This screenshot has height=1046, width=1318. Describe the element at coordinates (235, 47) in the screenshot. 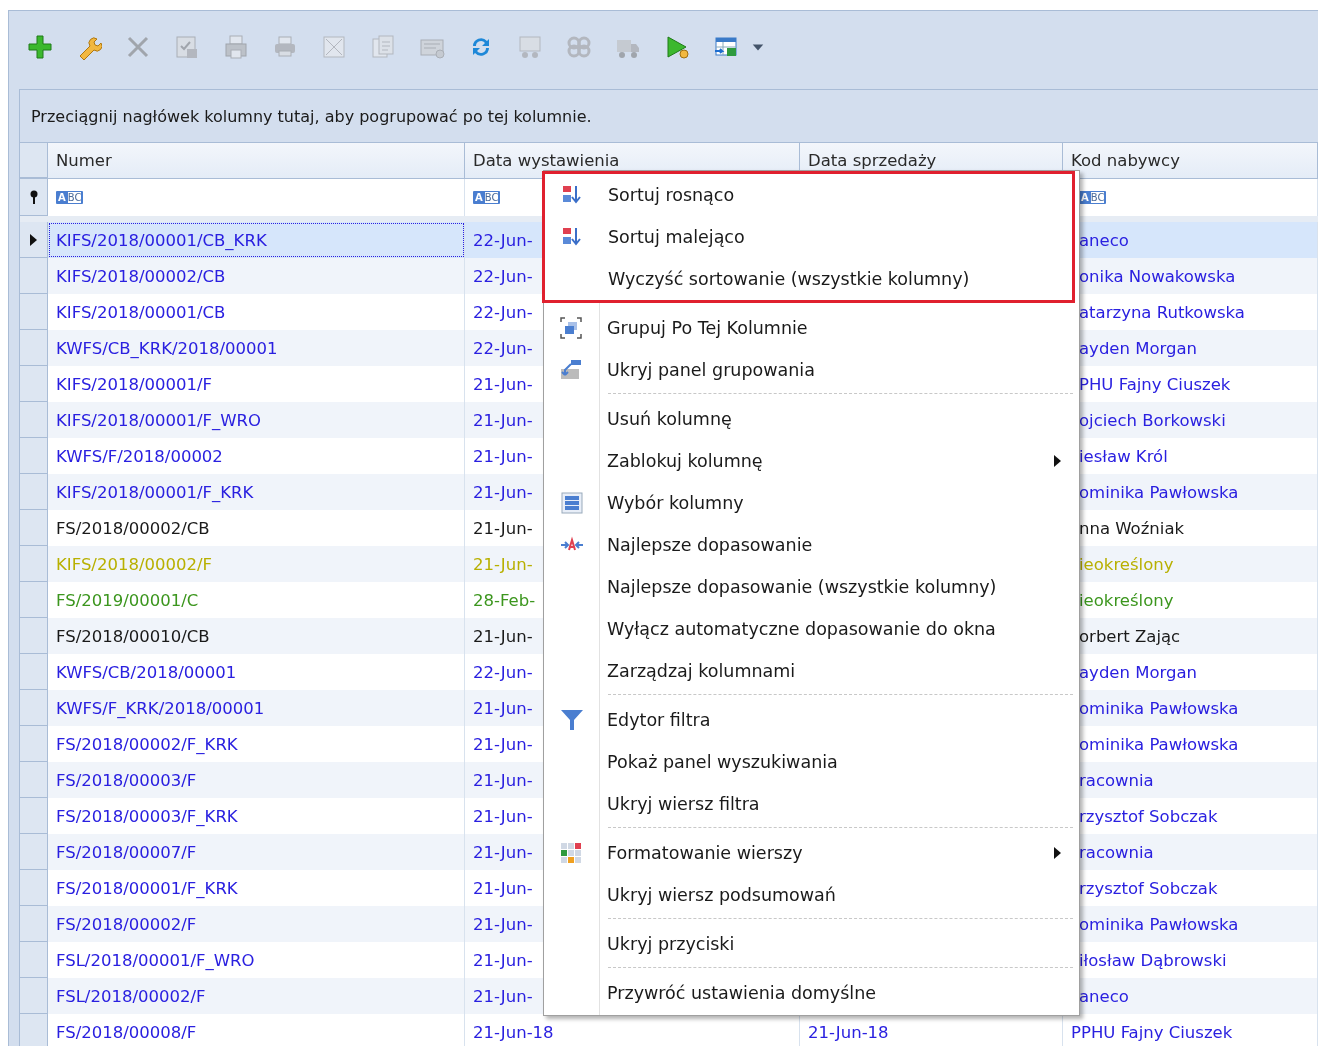

I see `printer-icon` at that location.